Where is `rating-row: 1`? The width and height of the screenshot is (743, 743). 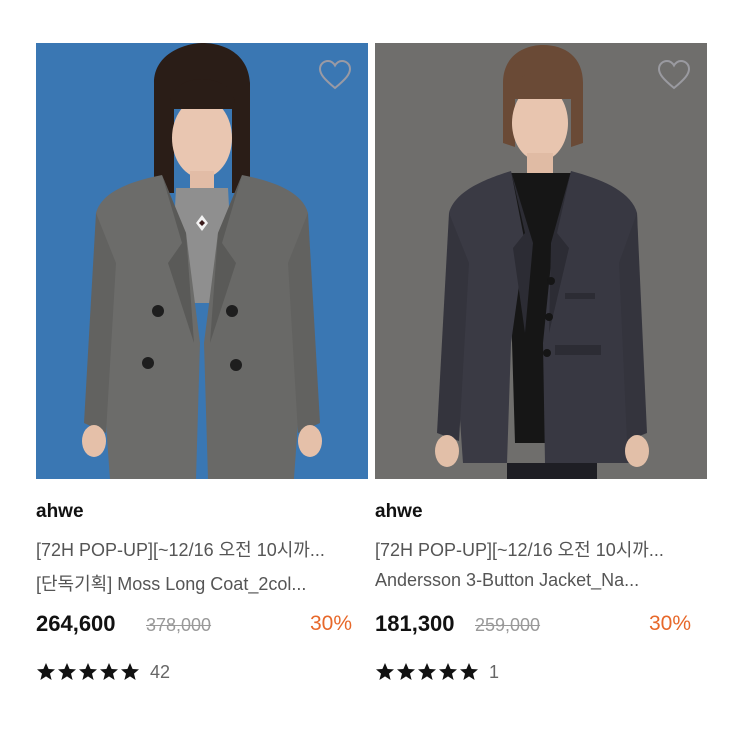
rating-row: 1 is located at coordinates (437, 672).